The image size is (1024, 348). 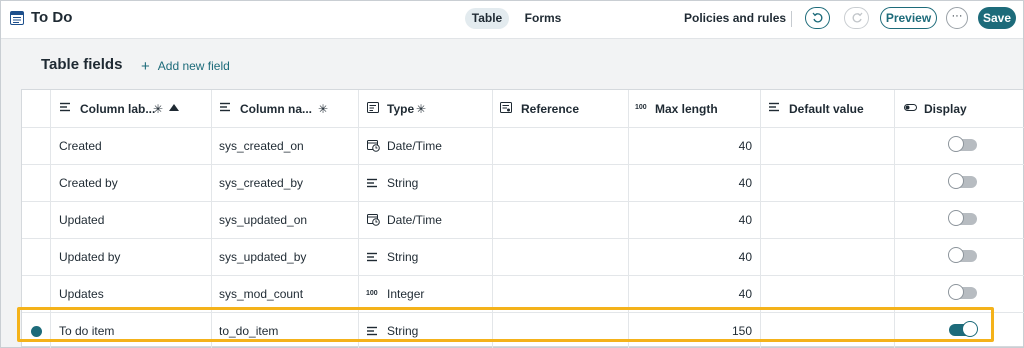 I want to click on table-row: Created by sys_created_by String 40, so click(x=523, y=182).